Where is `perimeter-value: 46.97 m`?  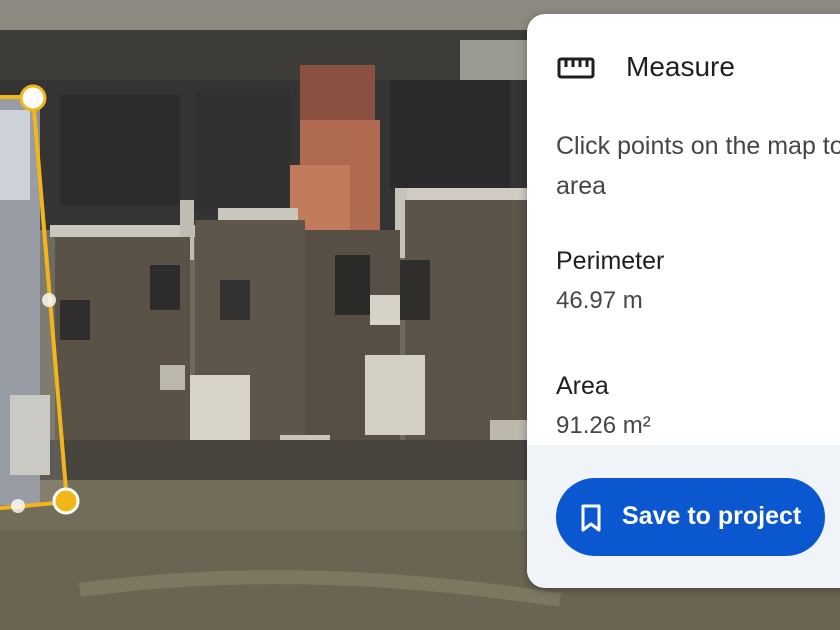
perimeter-value: 46.97 m is located at coordinates (599, 300).